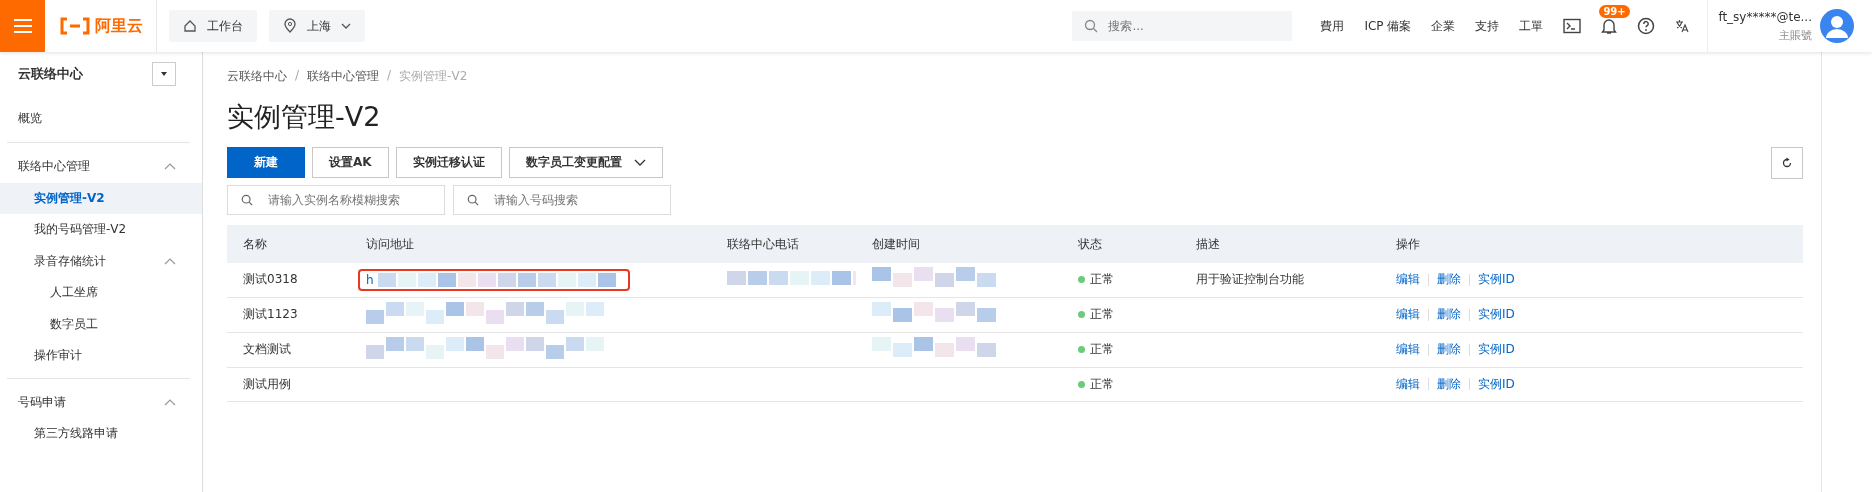 This screenshot has width=1872, height=492. I want to click on sidebar-item: 实例管理-V2, so click(101, 198).